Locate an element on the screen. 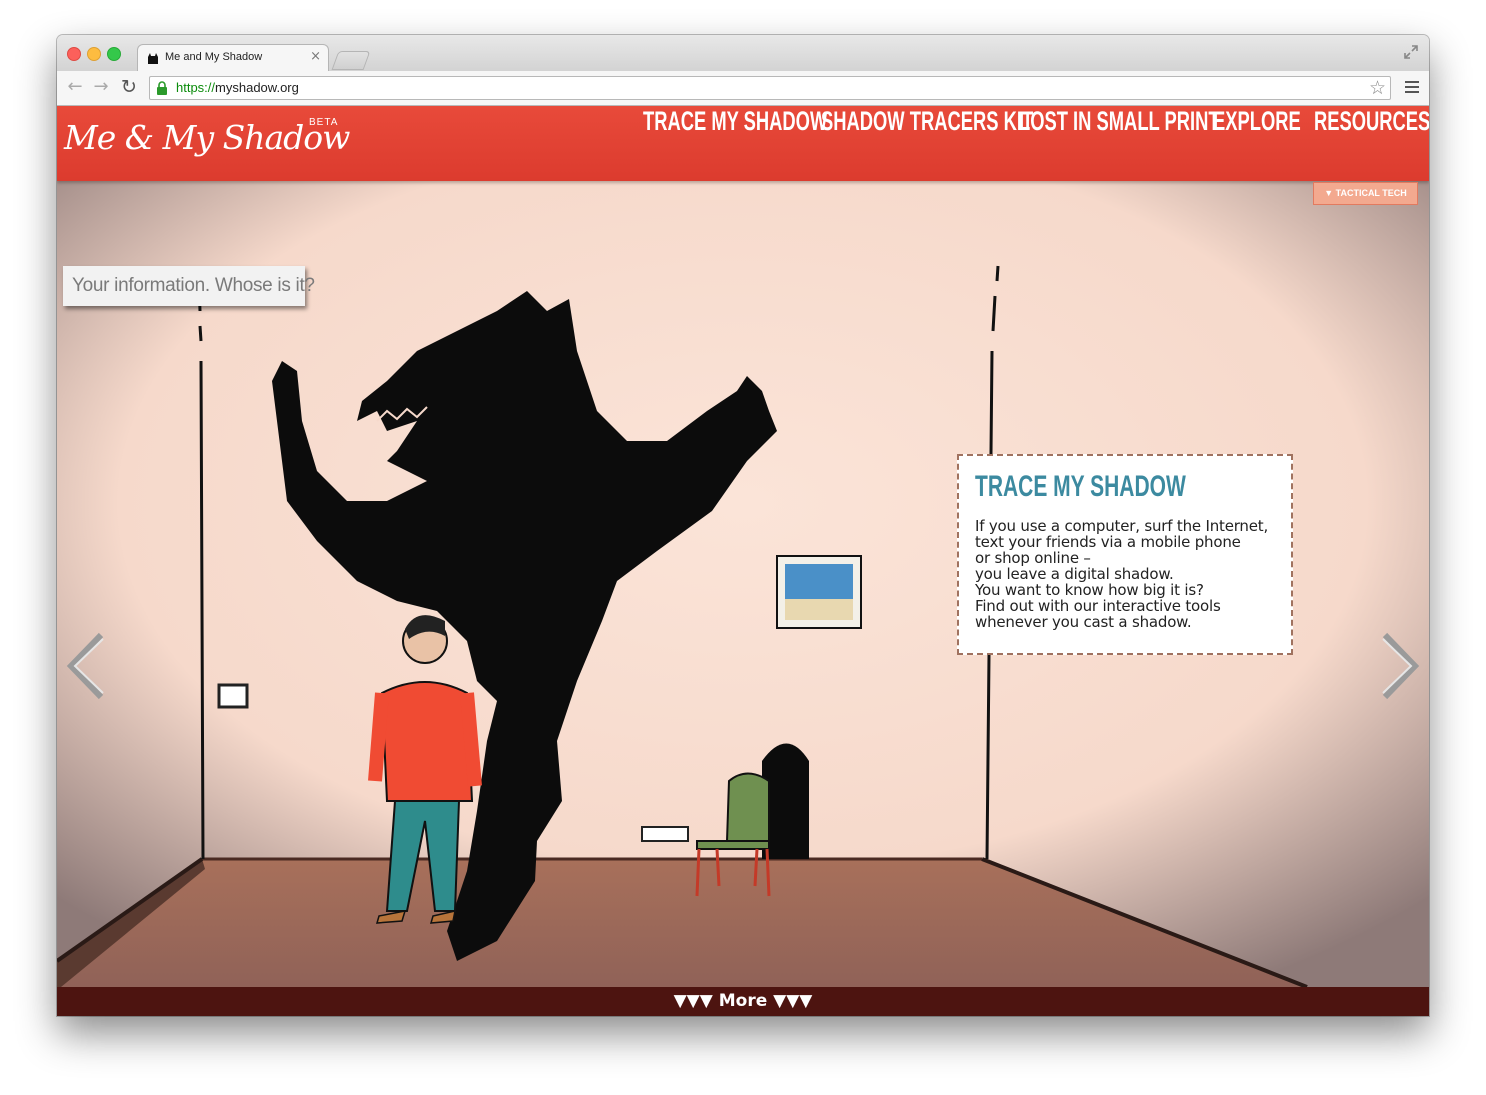 The image size is (1486, 1095). url-text: https://myshadow.org is located at coordinates (237, 87).